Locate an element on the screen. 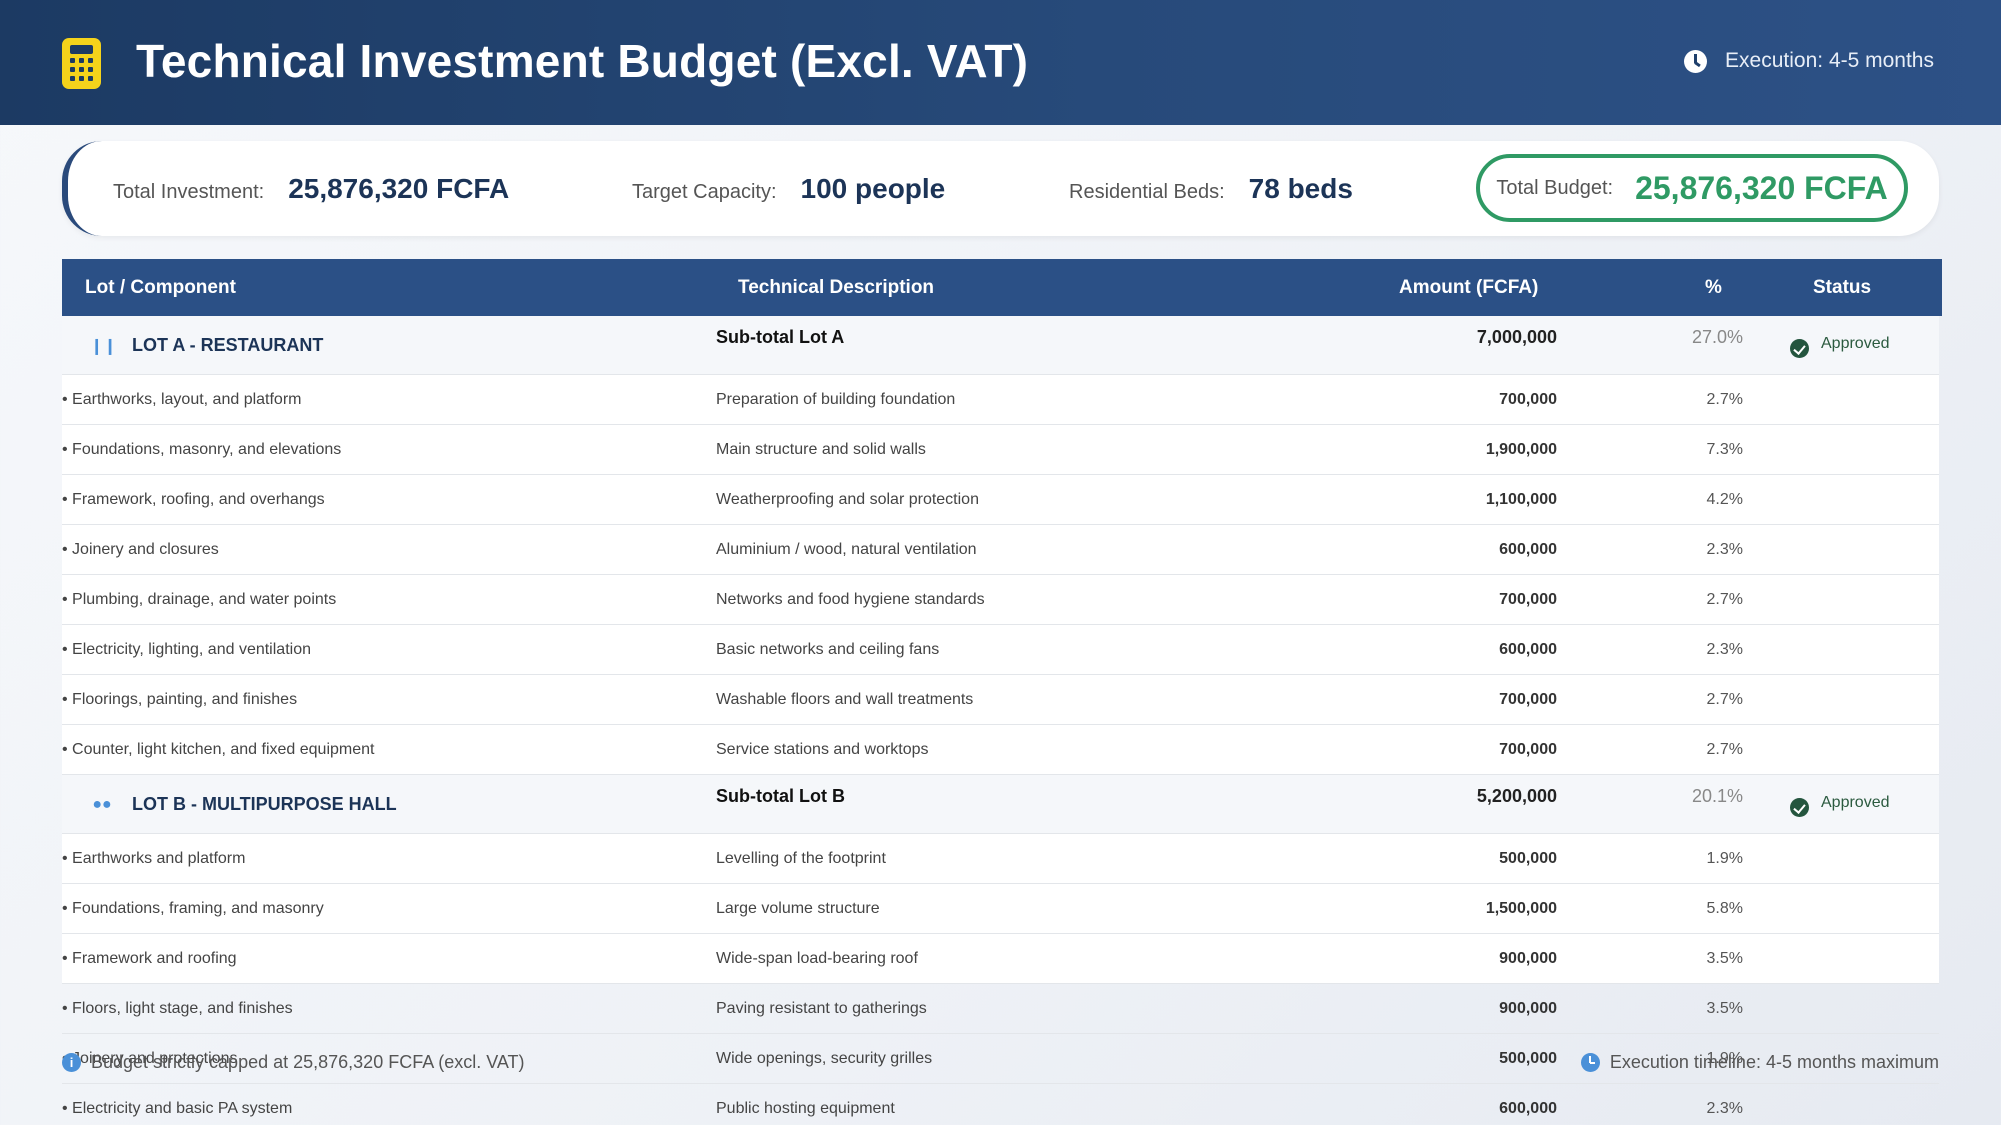  lot-b-title: ●● LOT B - MULTIPURPOSE HALL is located at coordinates (243, 804).